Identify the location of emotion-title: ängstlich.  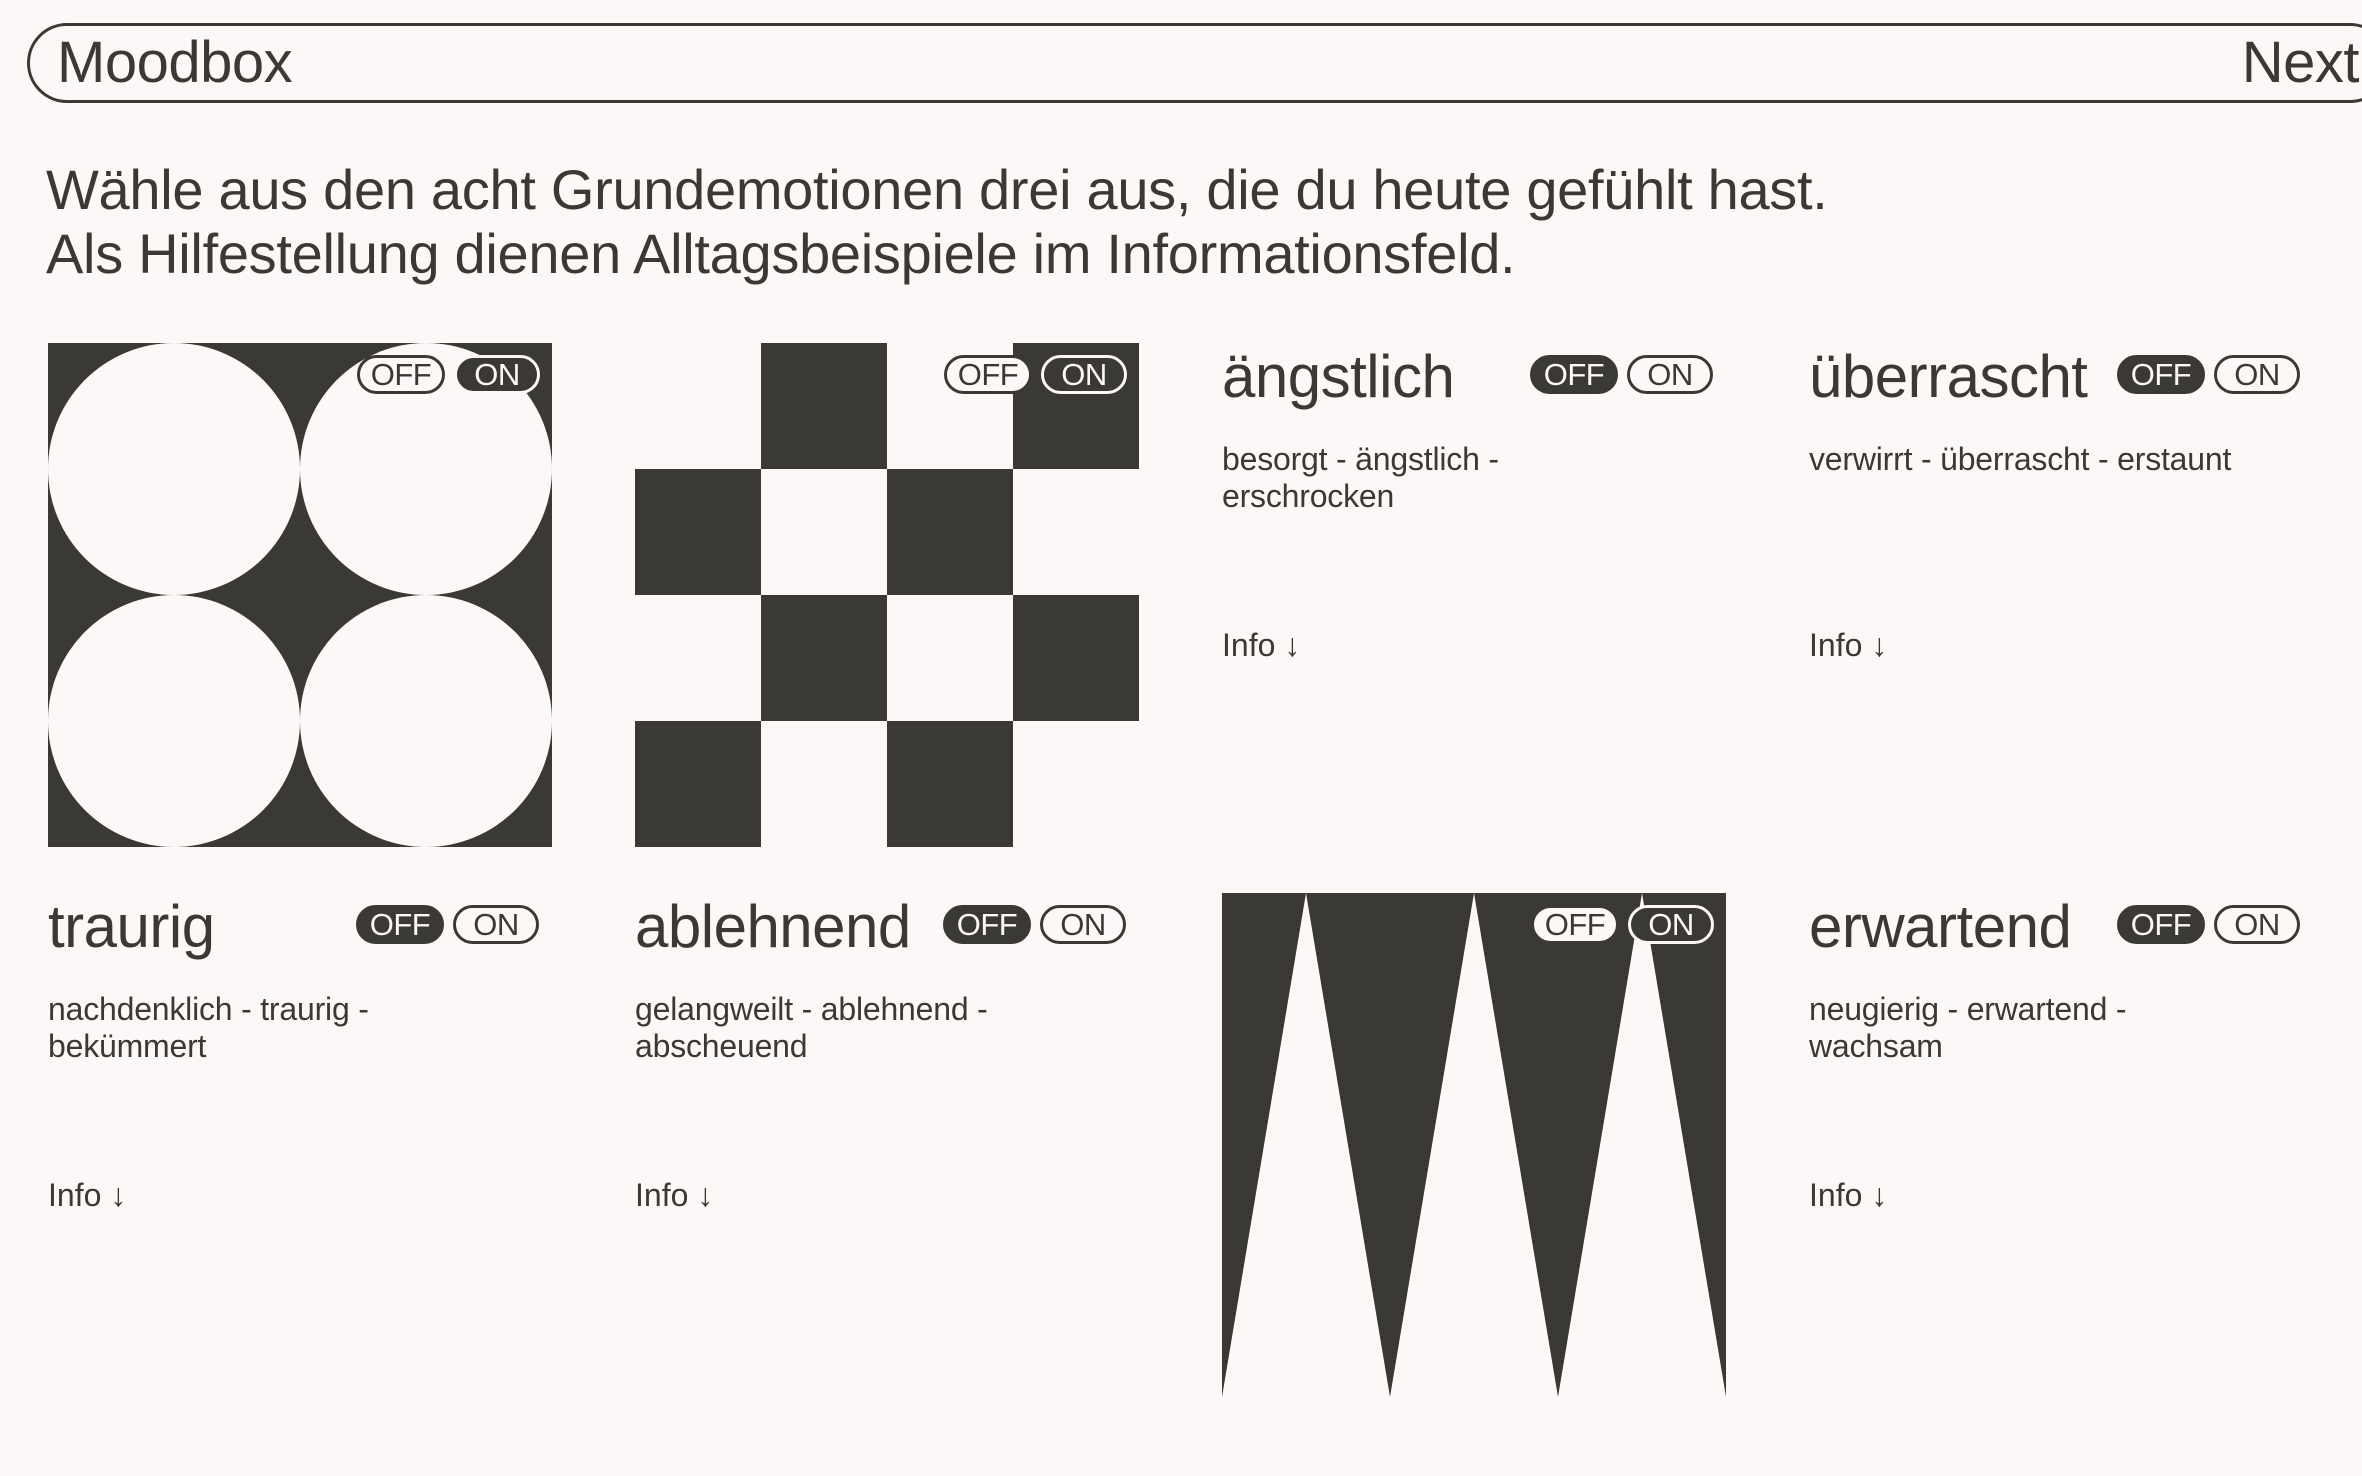
(1338, 376).